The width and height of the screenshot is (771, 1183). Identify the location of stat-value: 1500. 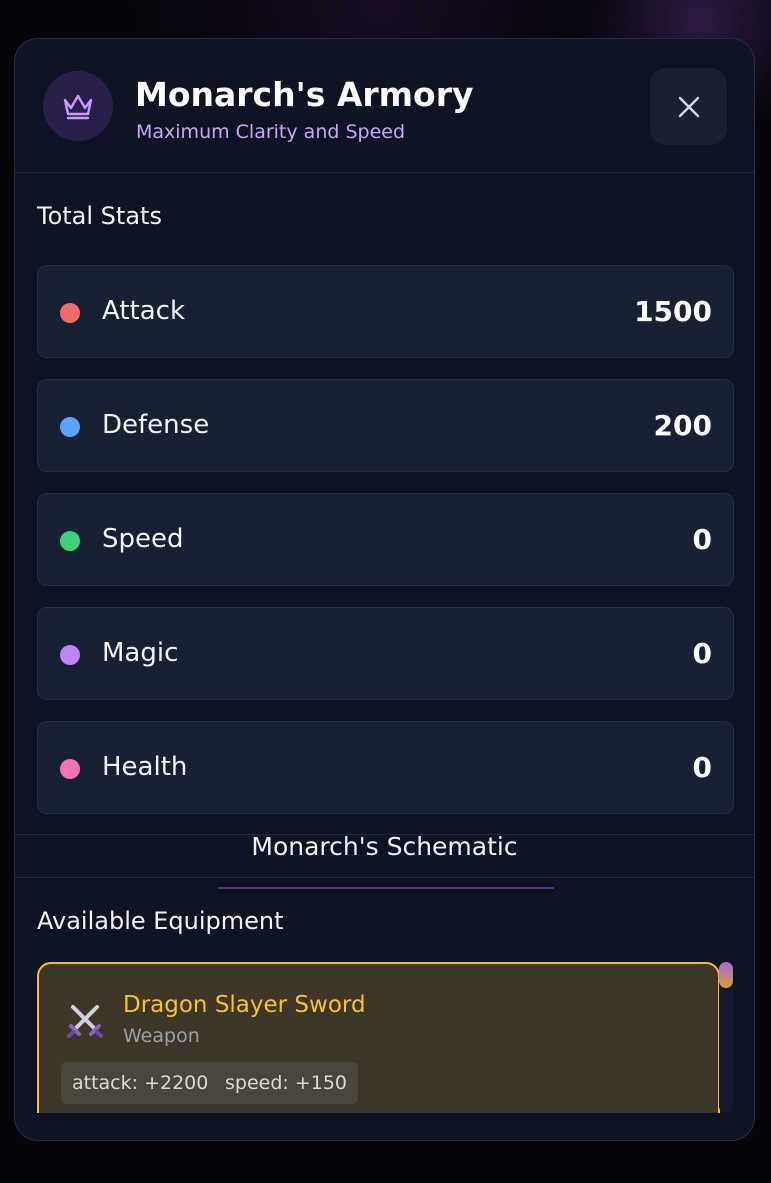
(673, 311).